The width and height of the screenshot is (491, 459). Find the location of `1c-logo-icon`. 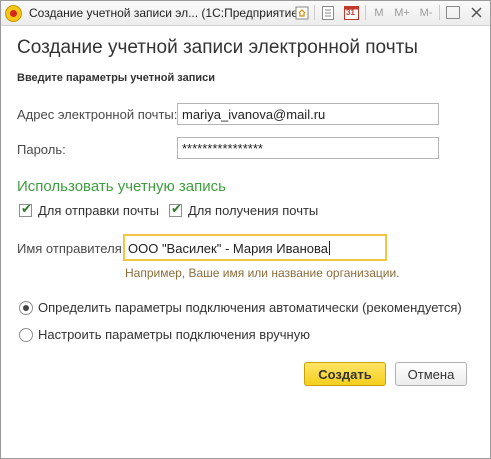

1c-logo-icon is located at coordinates (13, 13).